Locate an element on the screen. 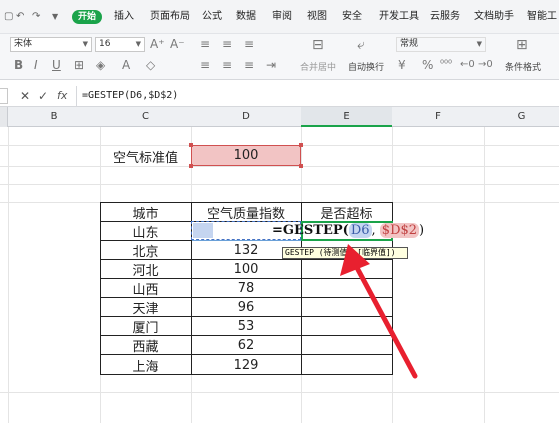 The height and width of the screenshot is (423, 559). aqi-cell: 62 is located at coordinates (246, 345).